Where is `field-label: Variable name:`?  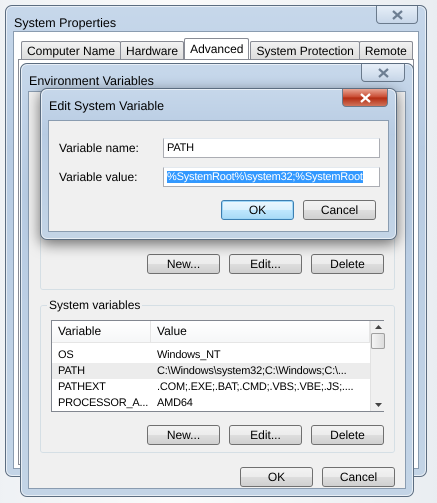 field-label: Variable name: is located at coordinates (99, 148).